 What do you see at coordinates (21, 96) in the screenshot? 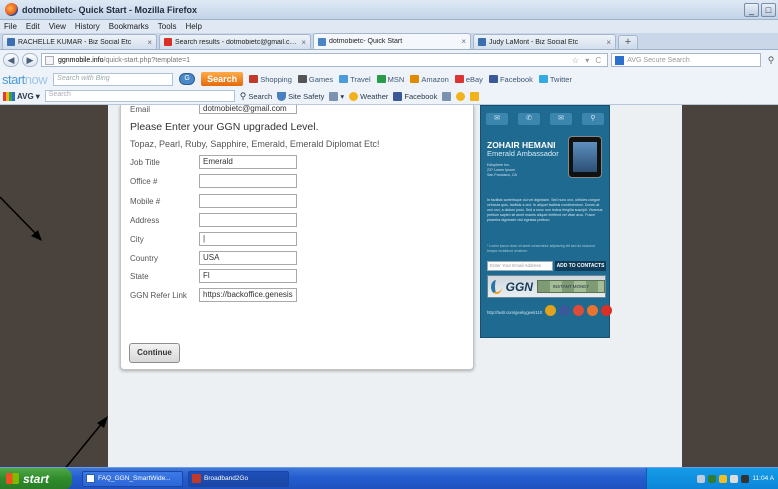
I see `avg-menu-button: AVG ▾` at bounding box center [21, 96].